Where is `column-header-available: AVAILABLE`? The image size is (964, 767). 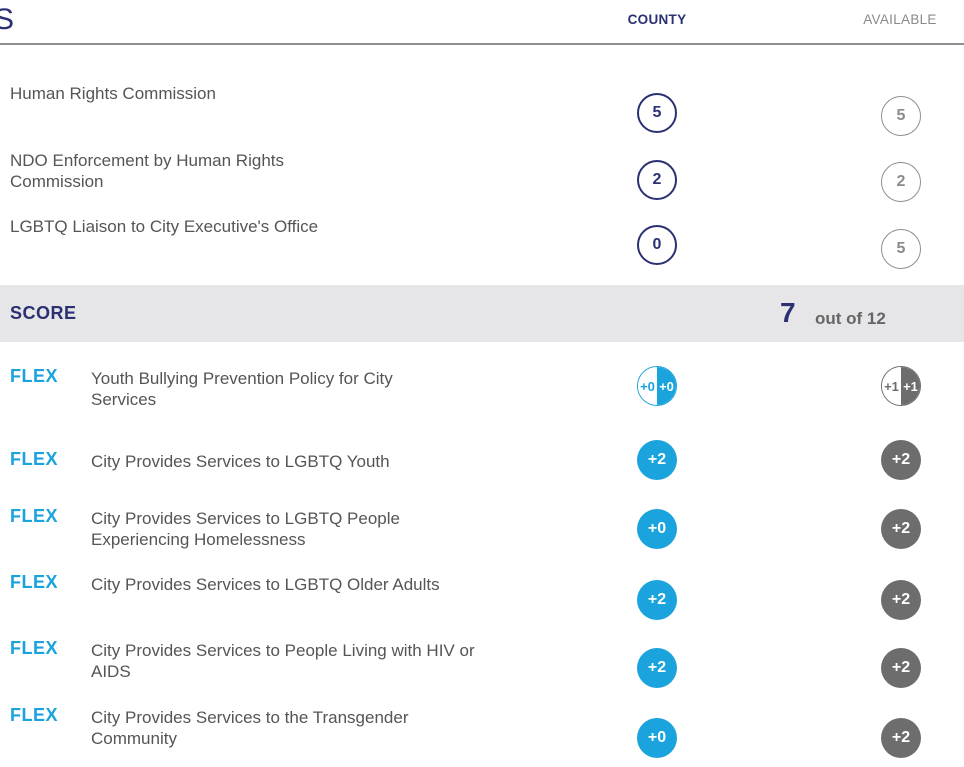
column-header-available: AVAILABLE is located at coordinates (900, 19).